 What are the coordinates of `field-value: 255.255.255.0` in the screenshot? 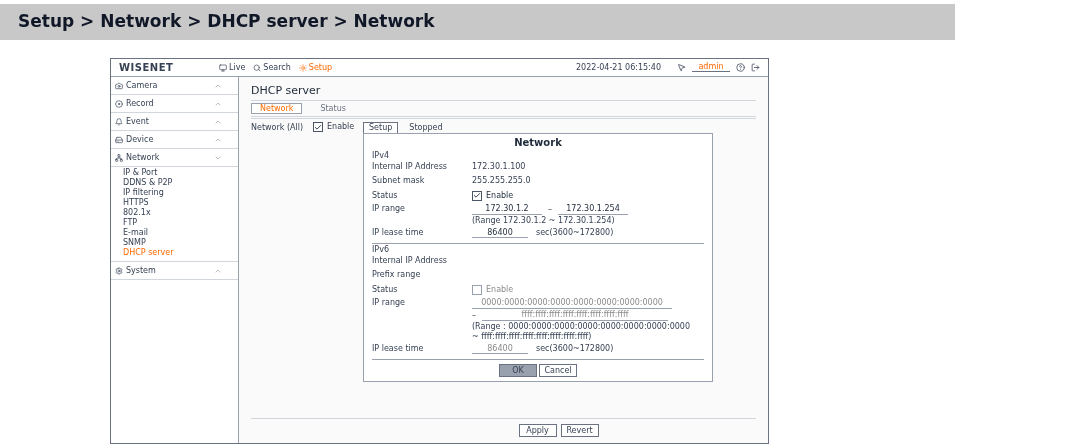 It's located at (501, 181).